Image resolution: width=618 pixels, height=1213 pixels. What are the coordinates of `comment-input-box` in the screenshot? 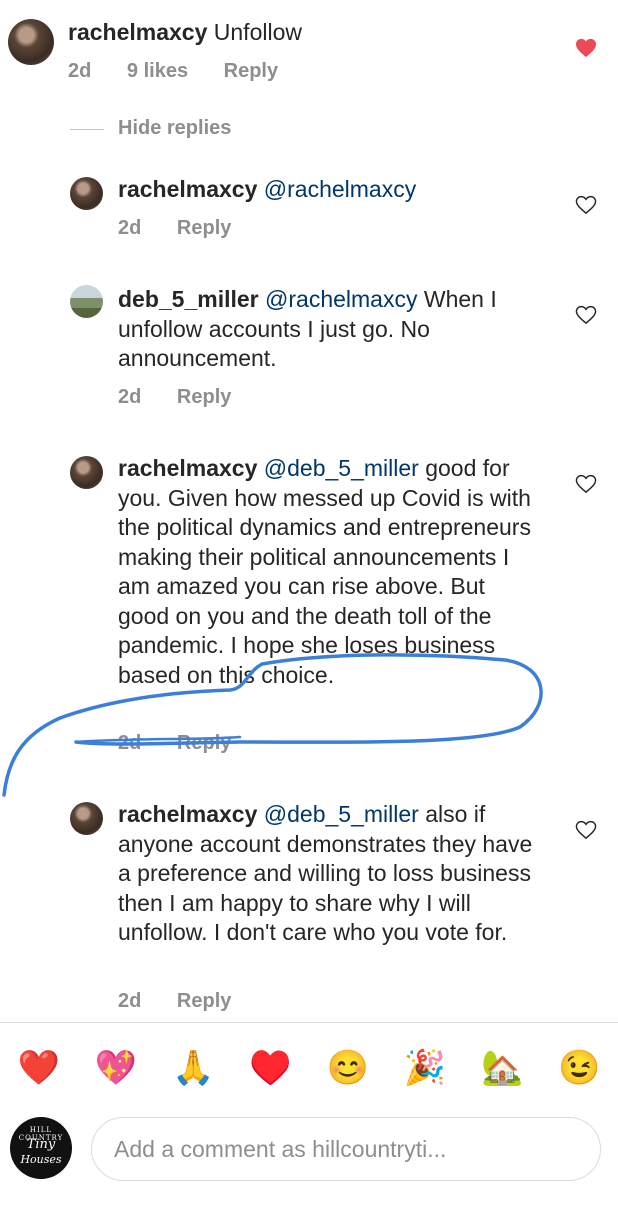 It's located at (346, 1149).